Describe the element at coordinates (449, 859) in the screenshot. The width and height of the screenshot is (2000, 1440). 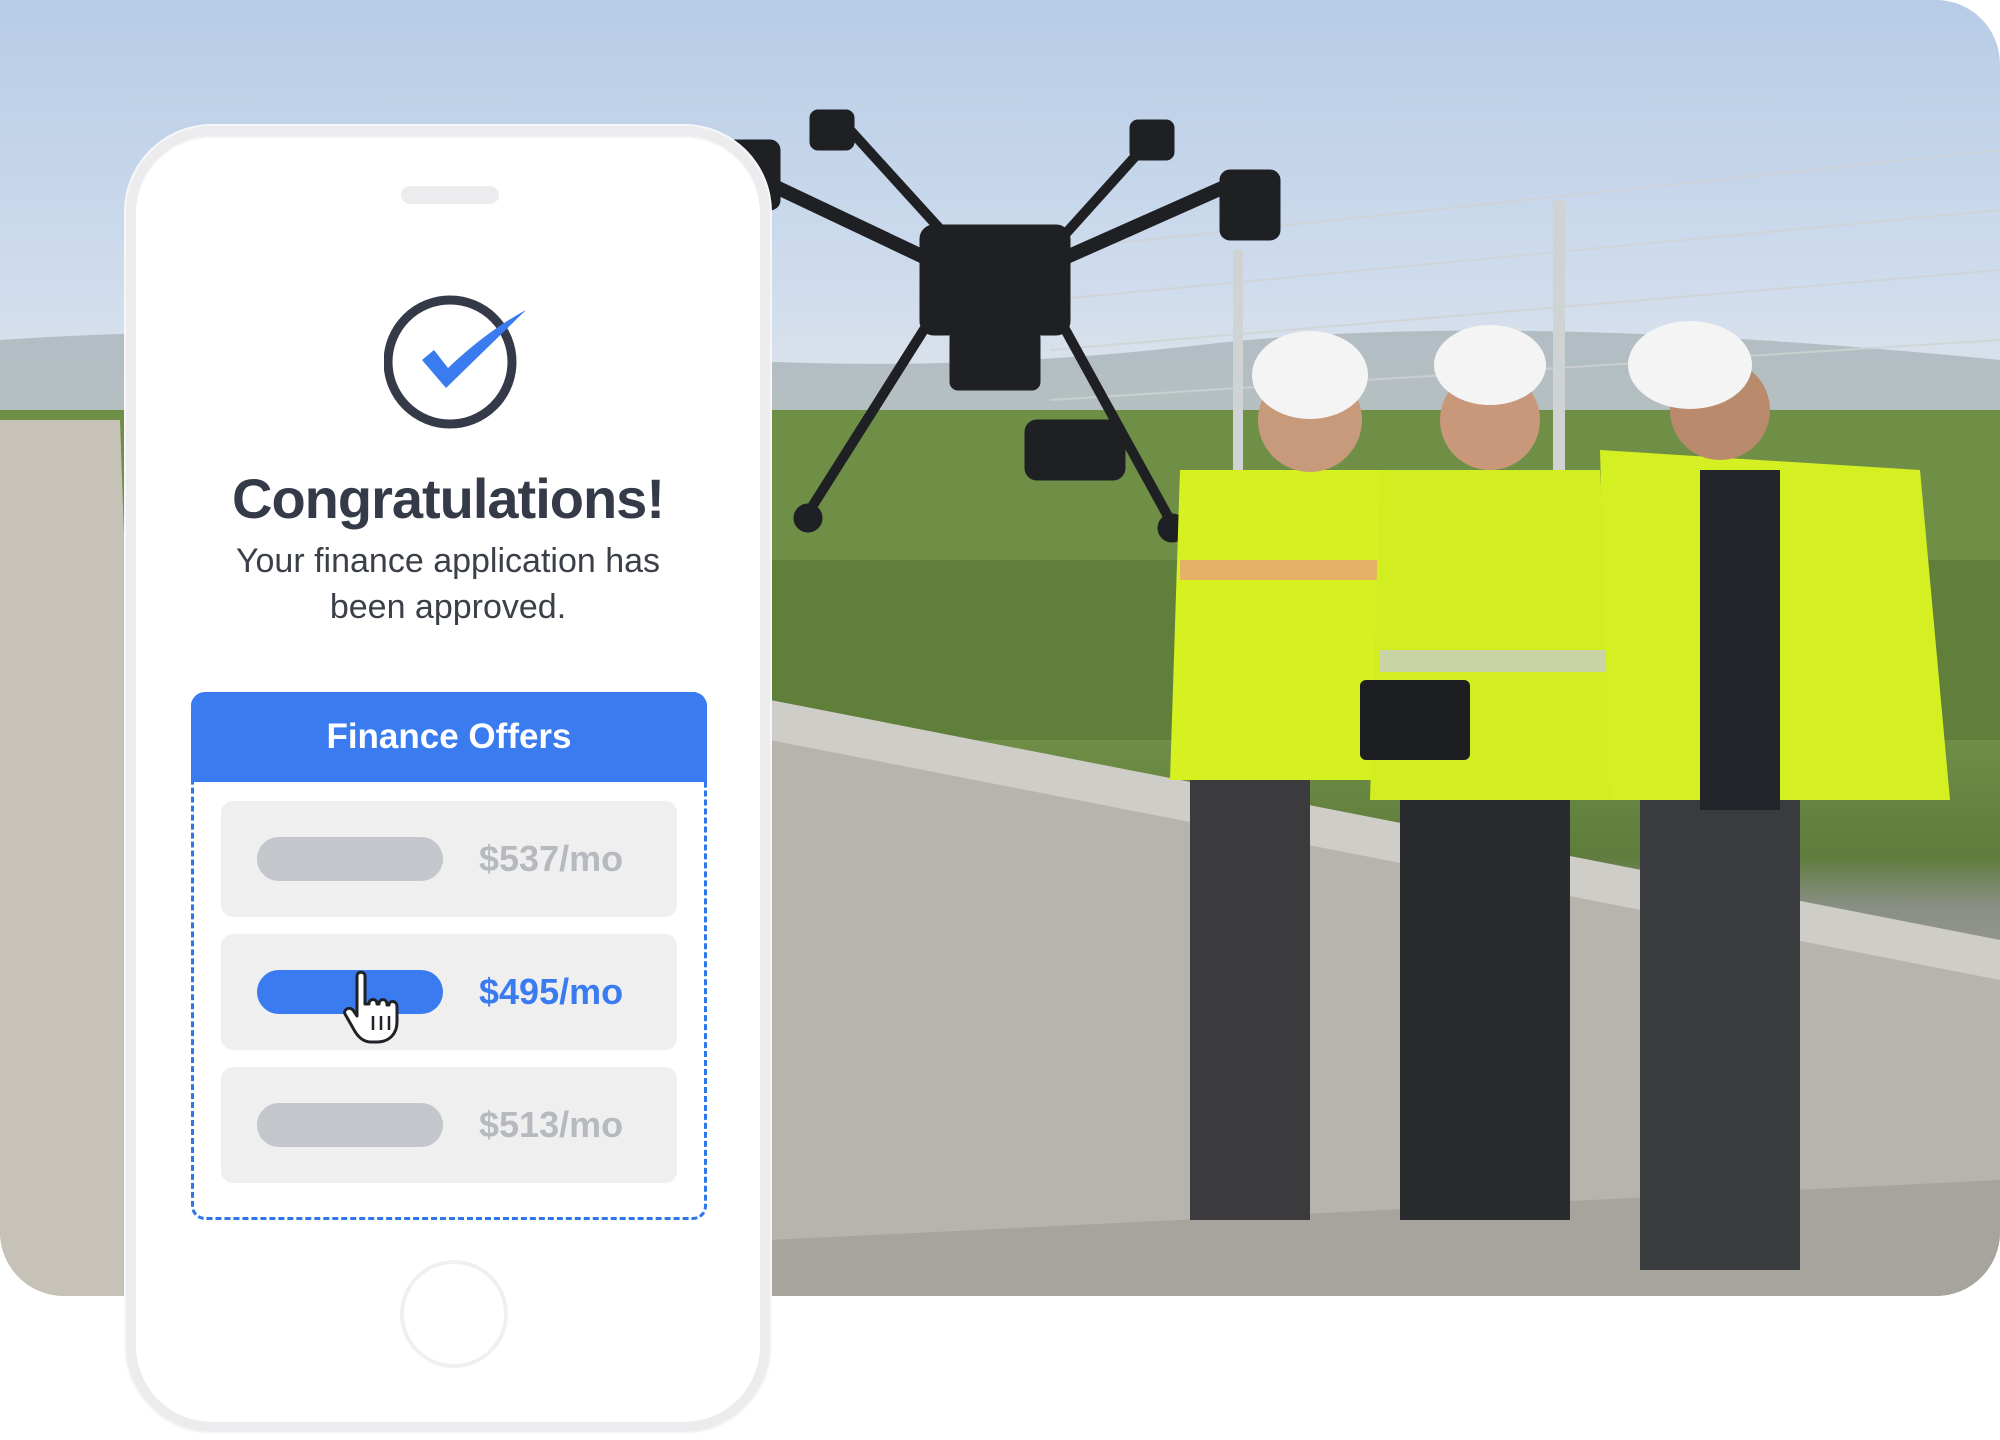
I see `offer-option-1: $537/mo` at that location.